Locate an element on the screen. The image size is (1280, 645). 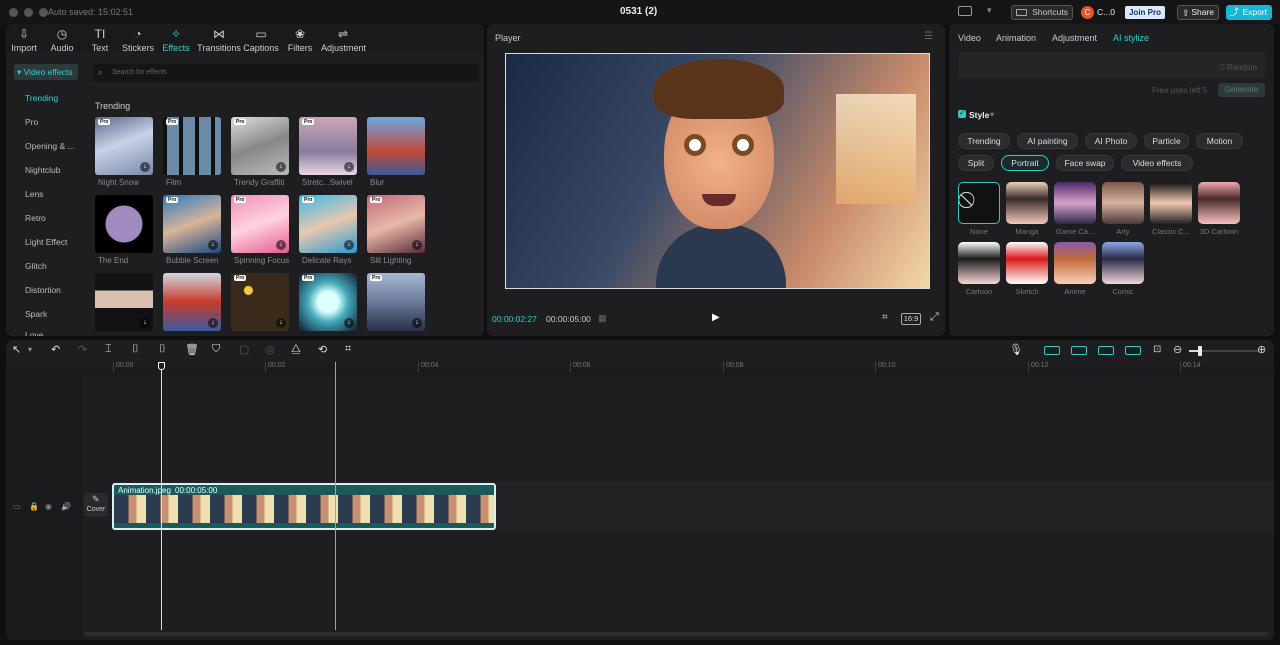
export-button: ⤴ Export is located at coordinates (1249, 12).